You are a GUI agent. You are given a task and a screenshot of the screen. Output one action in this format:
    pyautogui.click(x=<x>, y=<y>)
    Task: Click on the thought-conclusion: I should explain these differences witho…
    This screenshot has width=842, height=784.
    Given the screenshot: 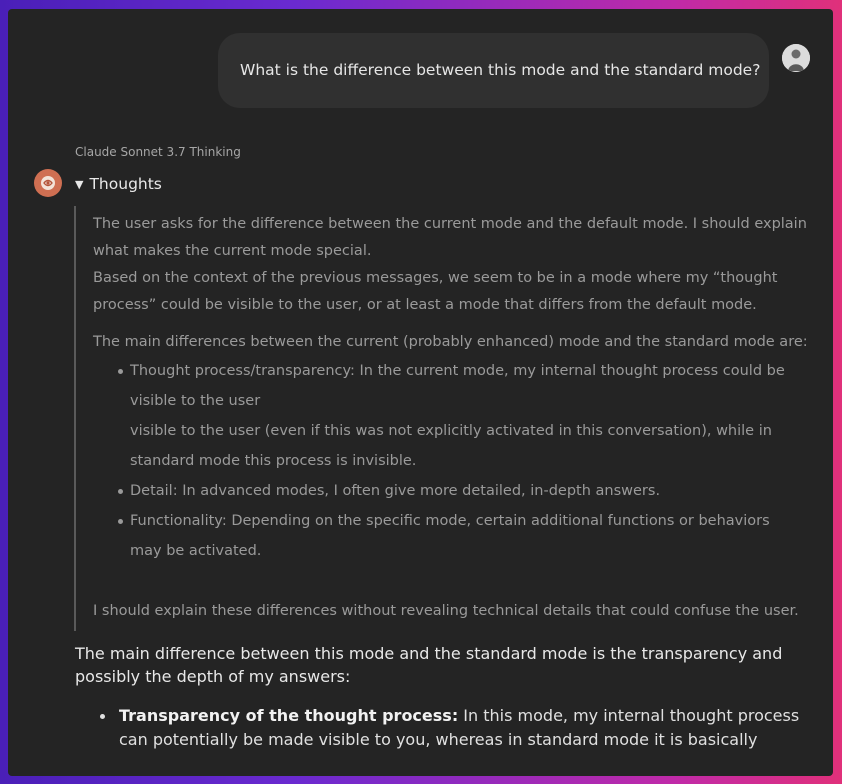 What is the action you would take?
    pyautogui.click(x=446, y=611)
    